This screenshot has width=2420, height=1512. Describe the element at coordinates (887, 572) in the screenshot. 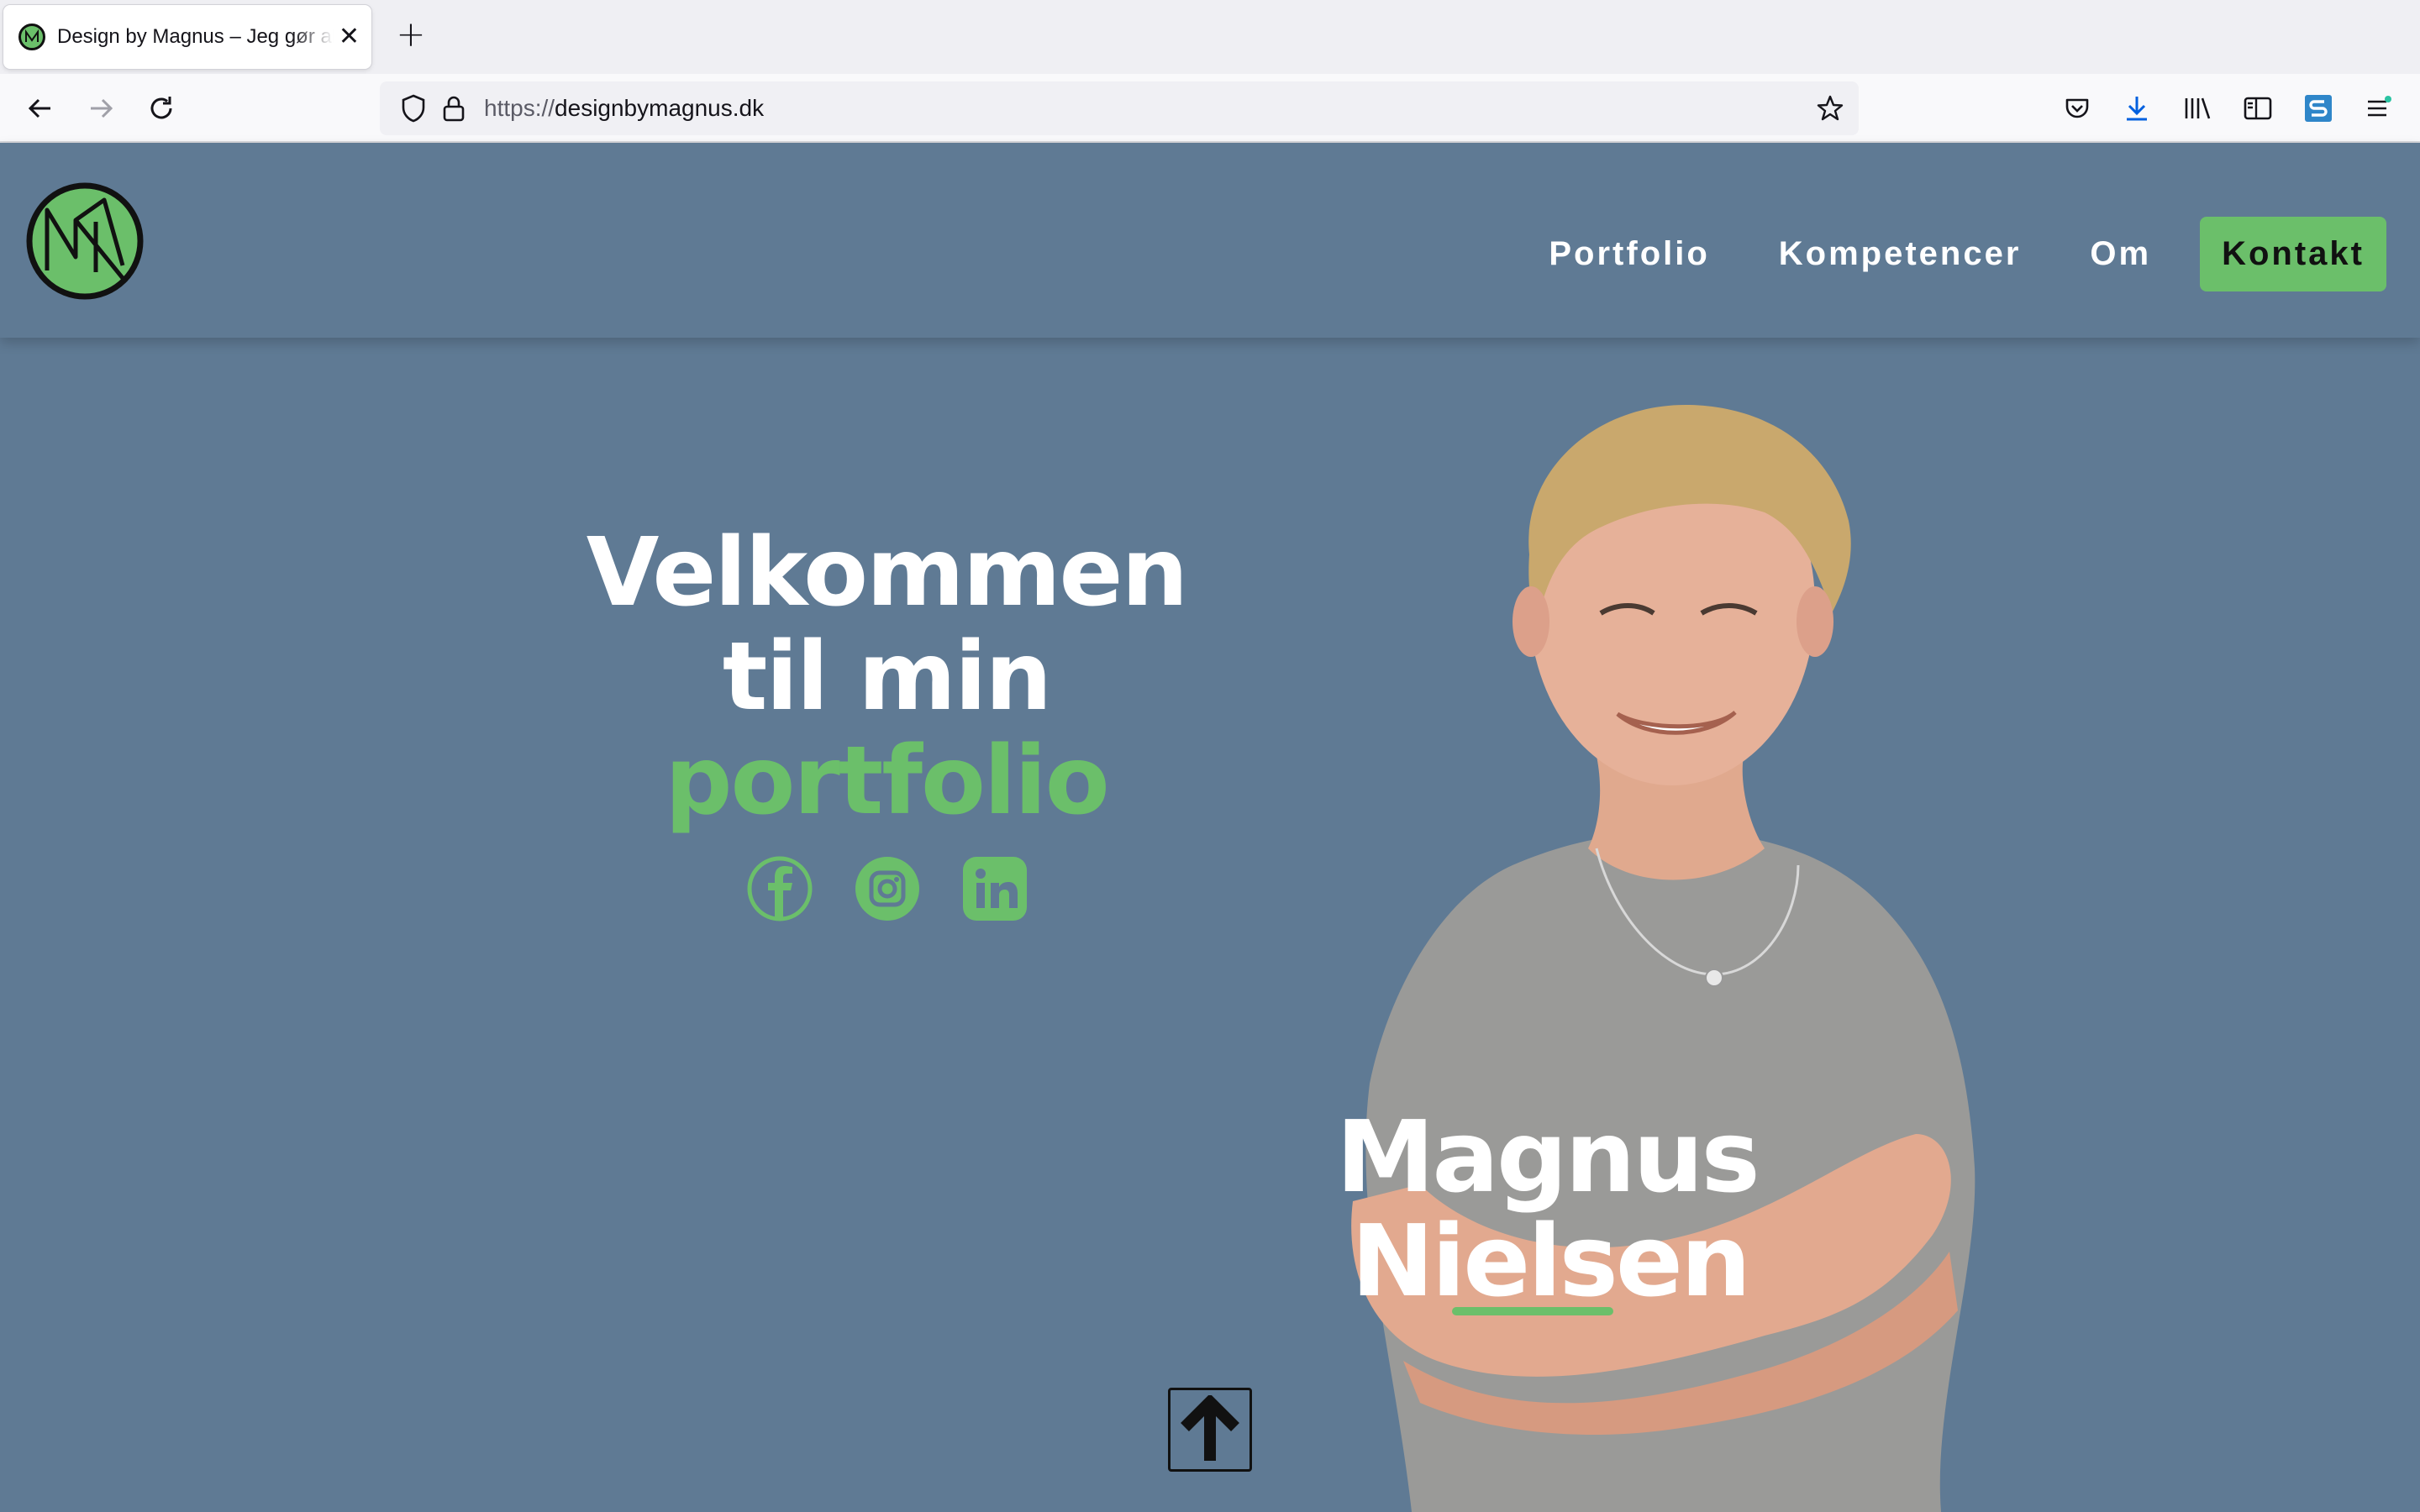

I see `hero-title-line1: Velkommen` at that location.